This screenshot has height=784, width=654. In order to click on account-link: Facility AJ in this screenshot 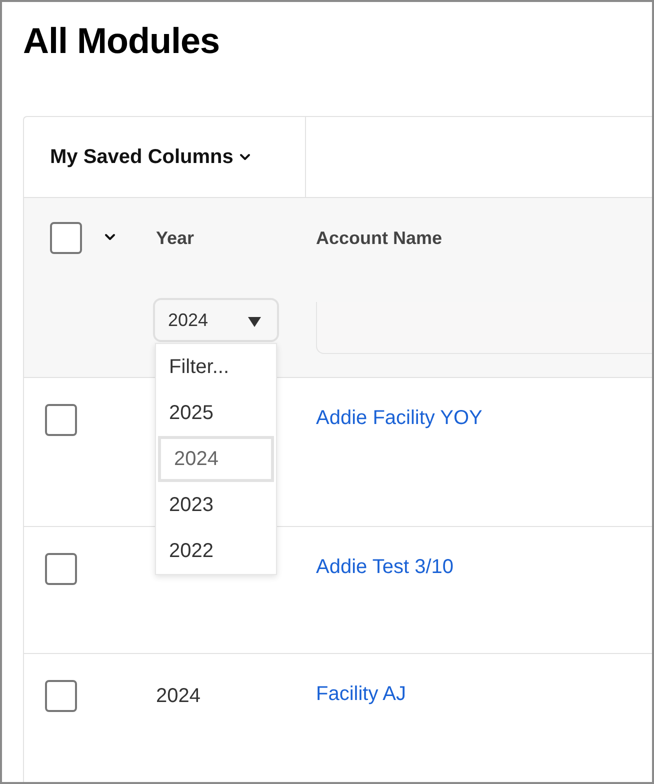, I will do `click(361, 694)`.